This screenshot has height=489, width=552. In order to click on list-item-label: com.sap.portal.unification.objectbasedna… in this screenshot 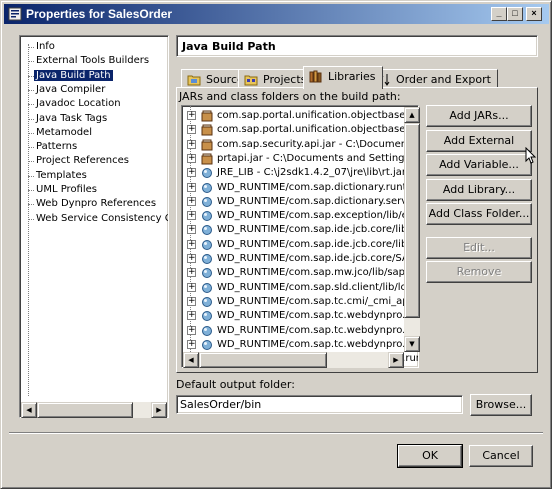, I will do `click(318, 130)`.